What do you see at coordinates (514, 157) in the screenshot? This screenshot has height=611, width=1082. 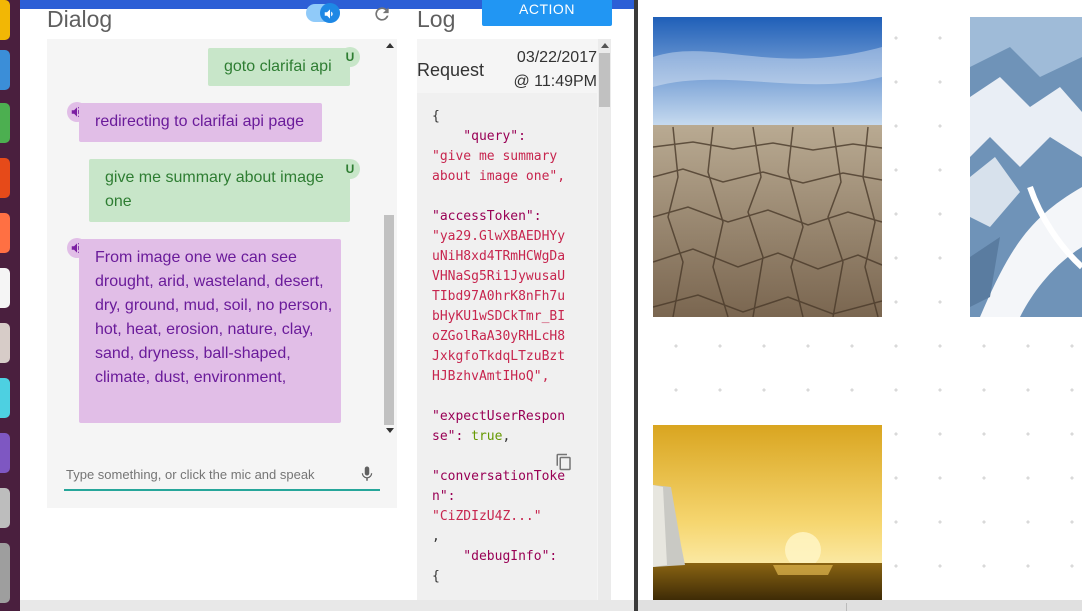 I see `json-line: "give me summary` at bounding box center [514, 157].